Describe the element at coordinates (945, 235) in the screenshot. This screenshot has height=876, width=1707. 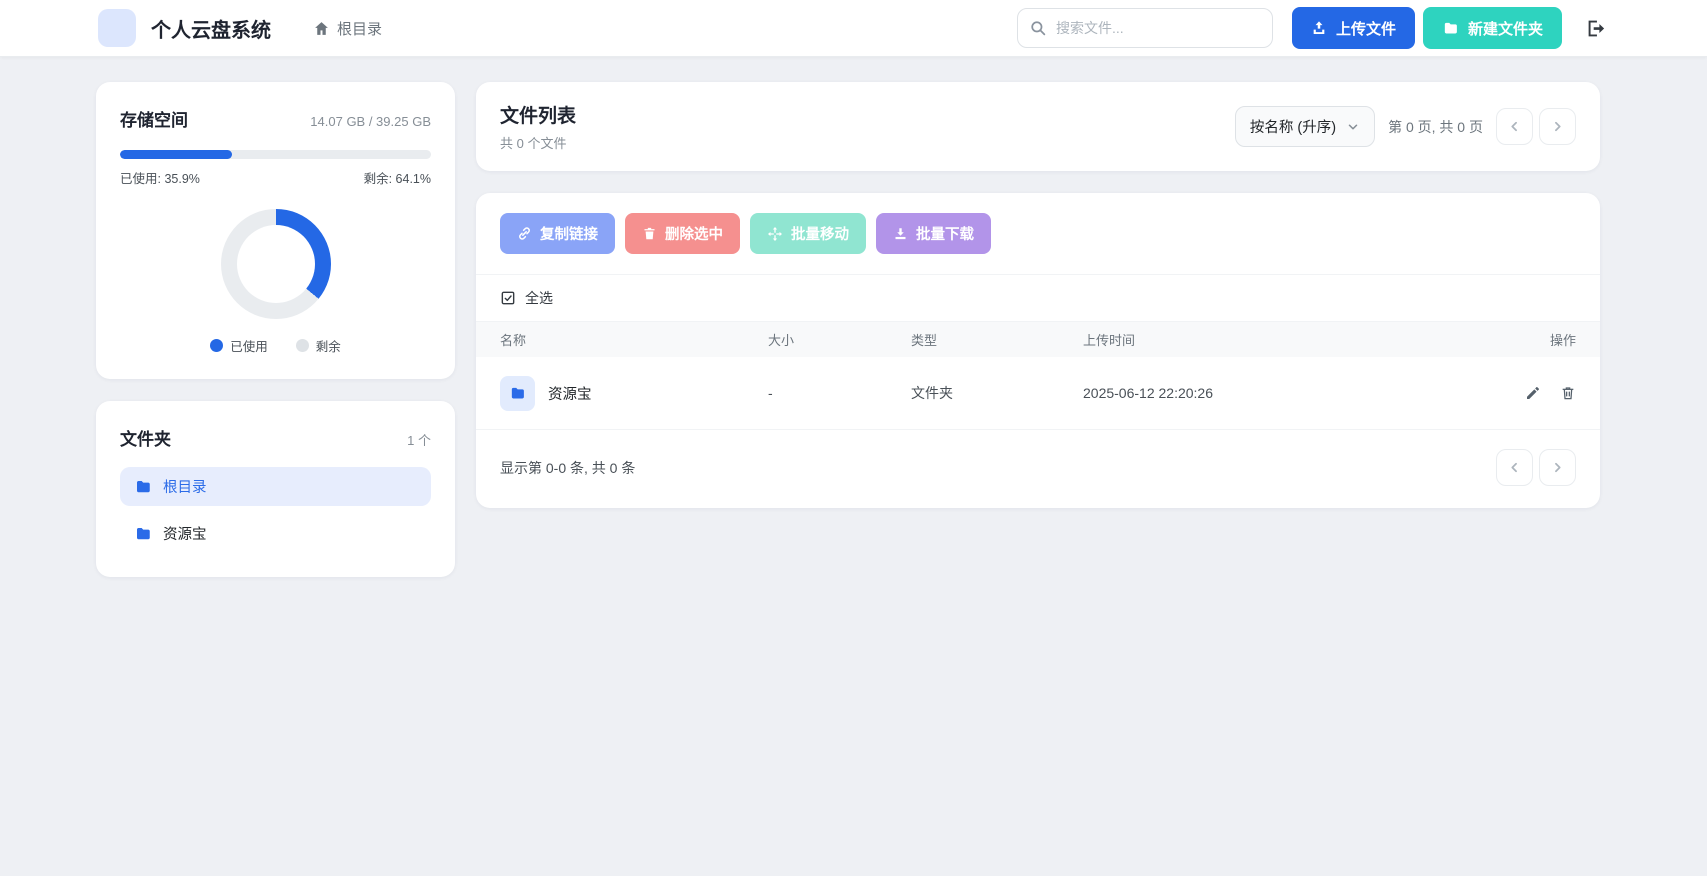
I see `batch-download-label: 批量下载` at that location.